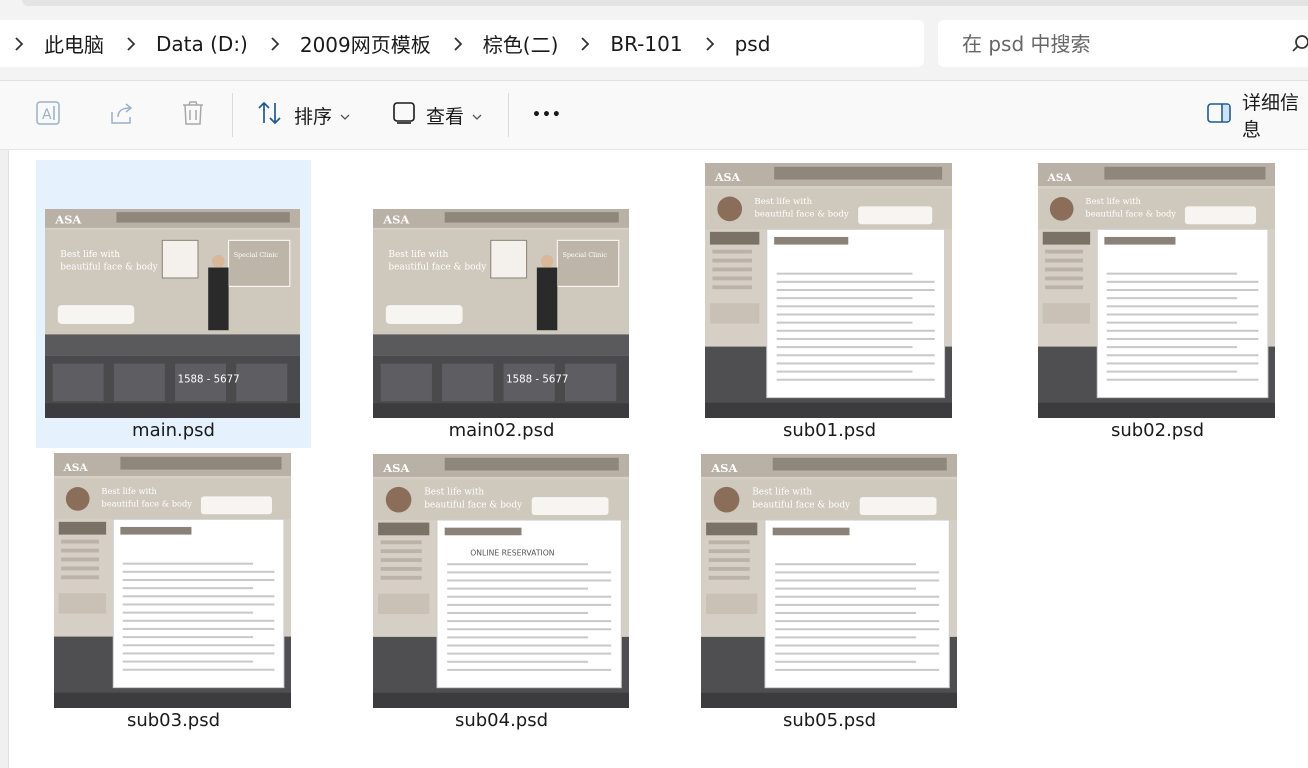 The image size is (1308, 768). I want to click on breadcrumb-item-br101: BR-101, so click(628, 44).